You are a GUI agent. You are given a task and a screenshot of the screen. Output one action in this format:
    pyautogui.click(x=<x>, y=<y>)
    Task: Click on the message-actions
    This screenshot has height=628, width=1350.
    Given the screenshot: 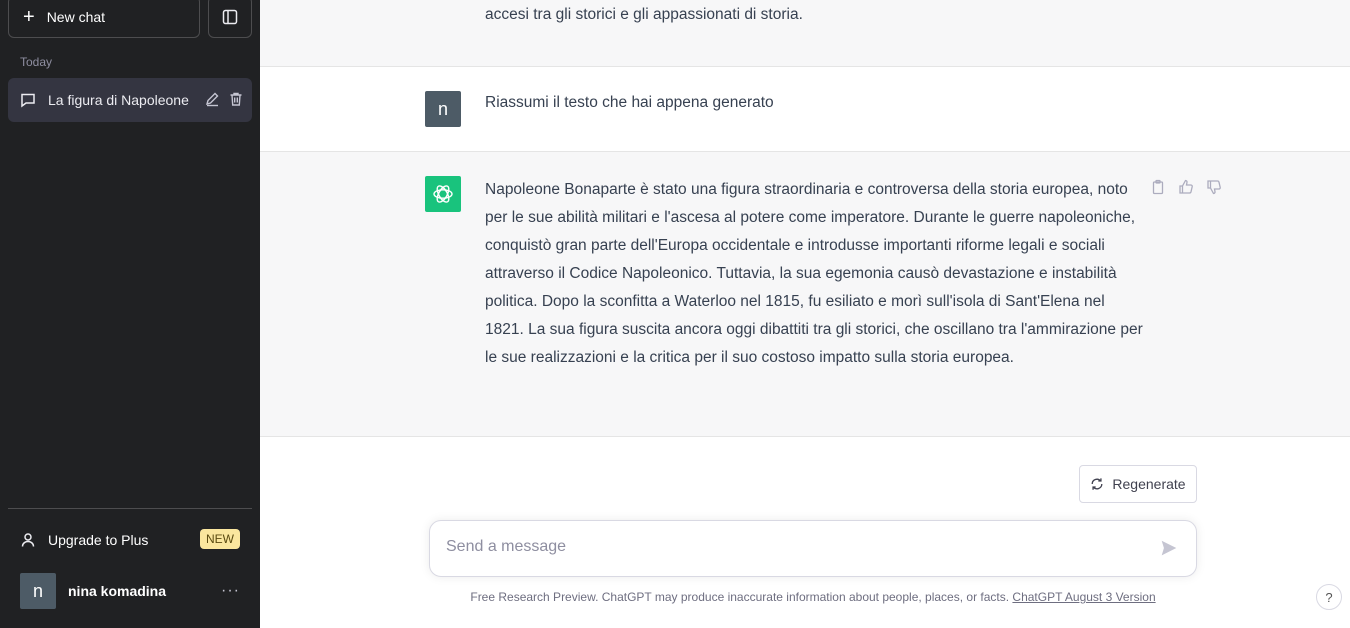 What is the action you would take?
    pyautogui.click(x=1186, y=187)
    